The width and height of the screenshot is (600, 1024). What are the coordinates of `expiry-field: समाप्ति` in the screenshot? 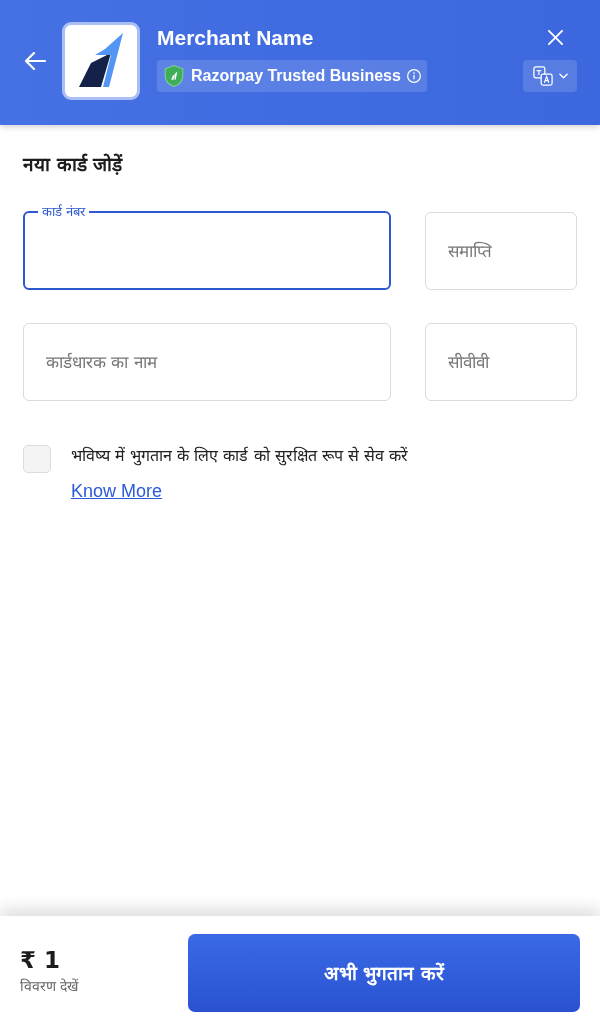 It's located at (501, 251).